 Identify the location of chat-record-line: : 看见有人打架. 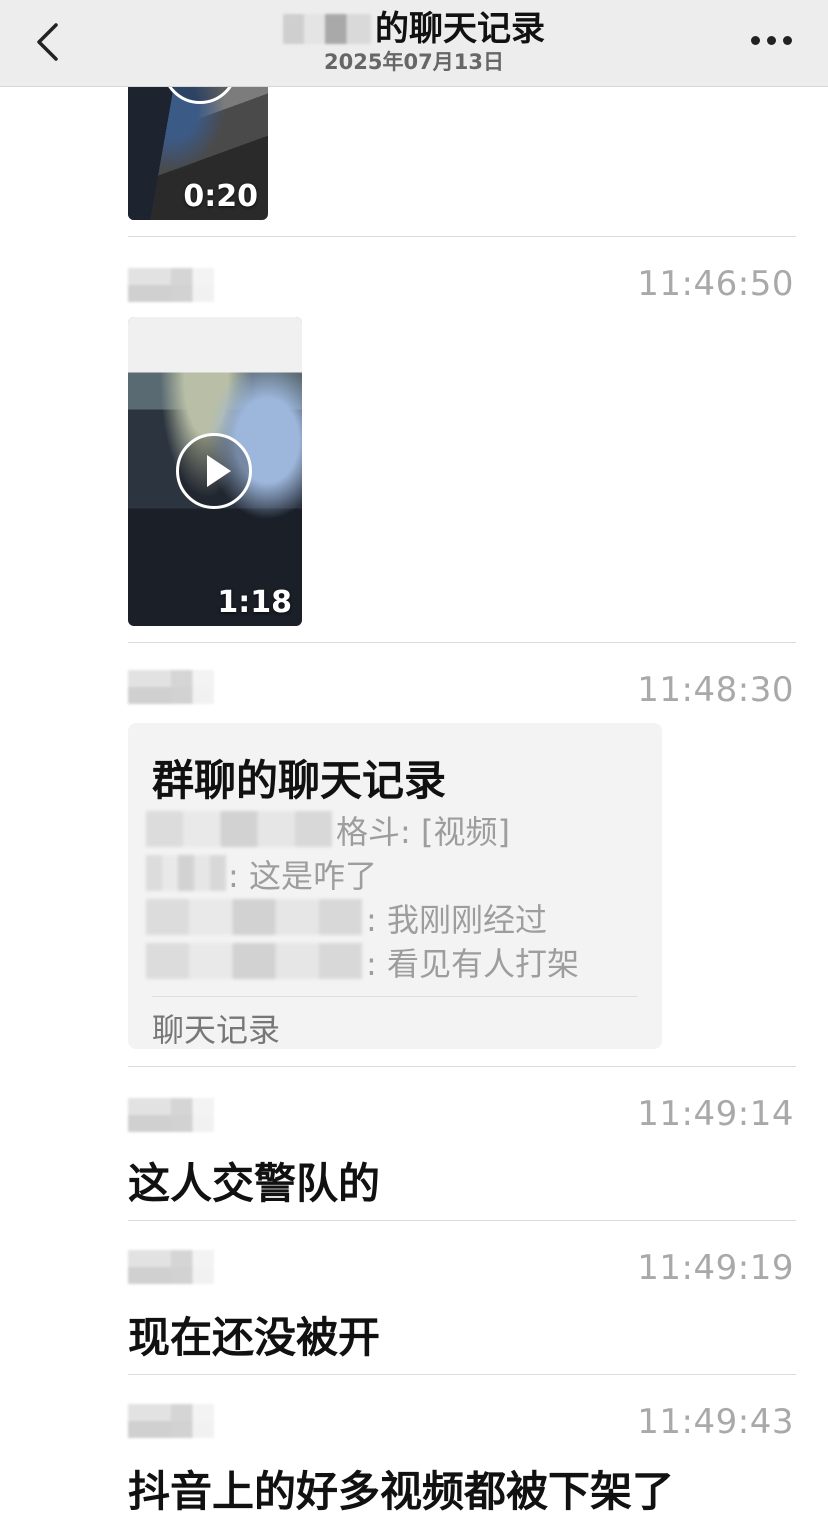
(472, 964).